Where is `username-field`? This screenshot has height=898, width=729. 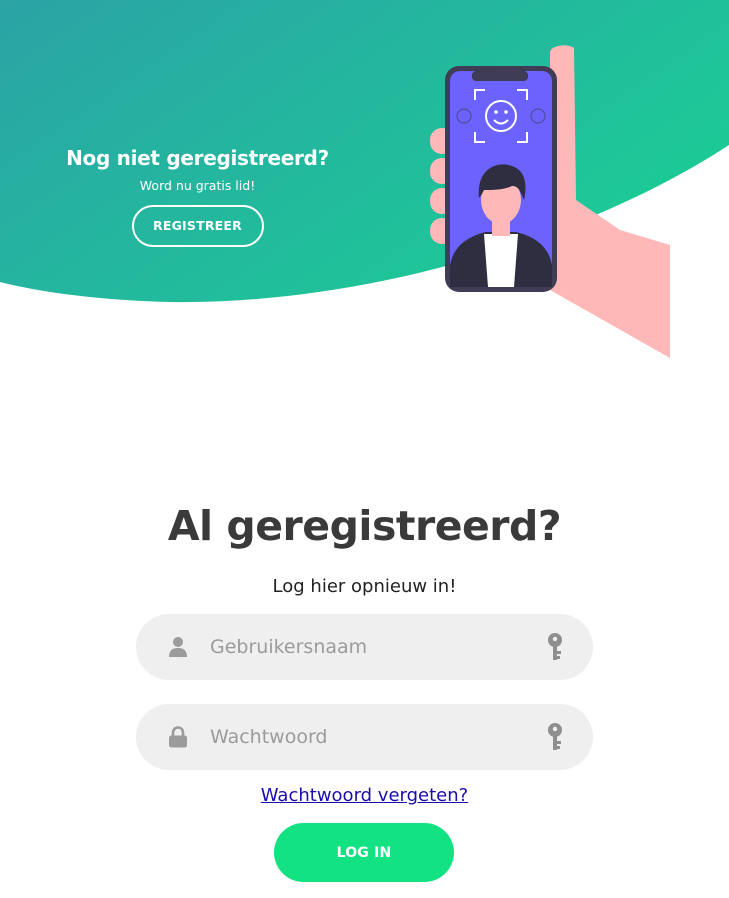
username-field is located at coordinates (364, 647).